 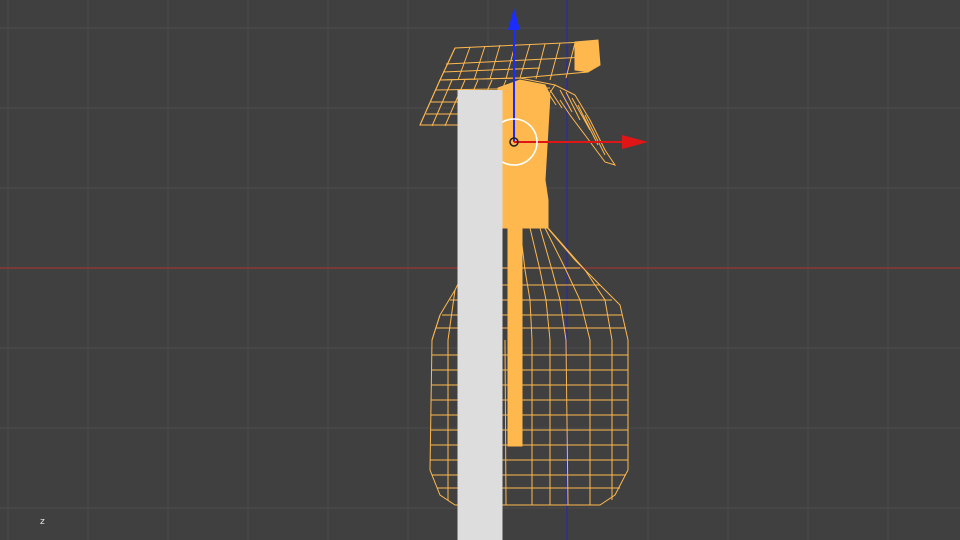 What do you see at coordinates (480, 315) in the screenshot?
I see `mini-axis-icon` at bounding box center [480, 315].